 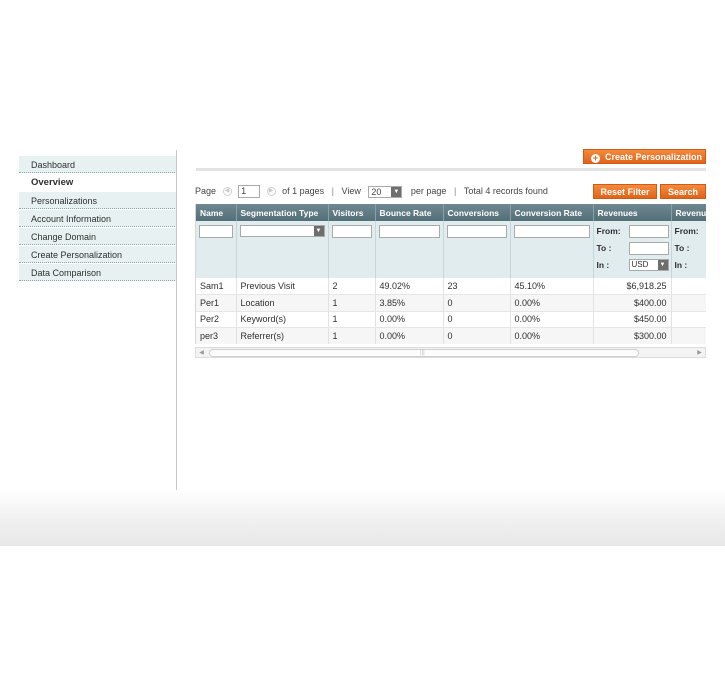 I want to click on previous-page-icon: ◀, so click(x=227, y=192).